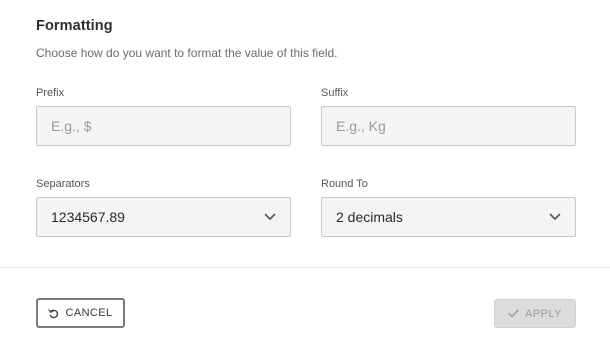 This screenshot has height=349, width=610. I want to click on prefix-input, so click(163, 126).